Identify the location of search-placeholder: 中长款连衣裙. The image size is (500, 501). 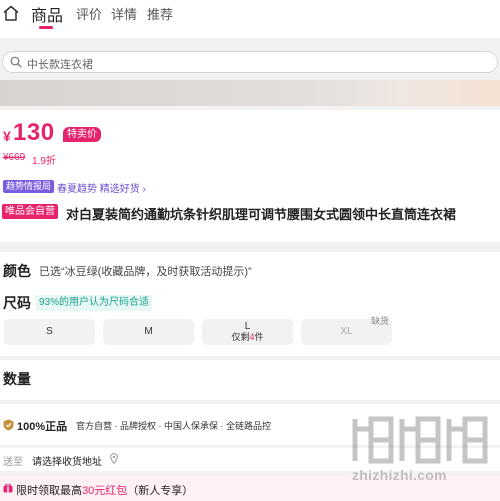
(60, 65).